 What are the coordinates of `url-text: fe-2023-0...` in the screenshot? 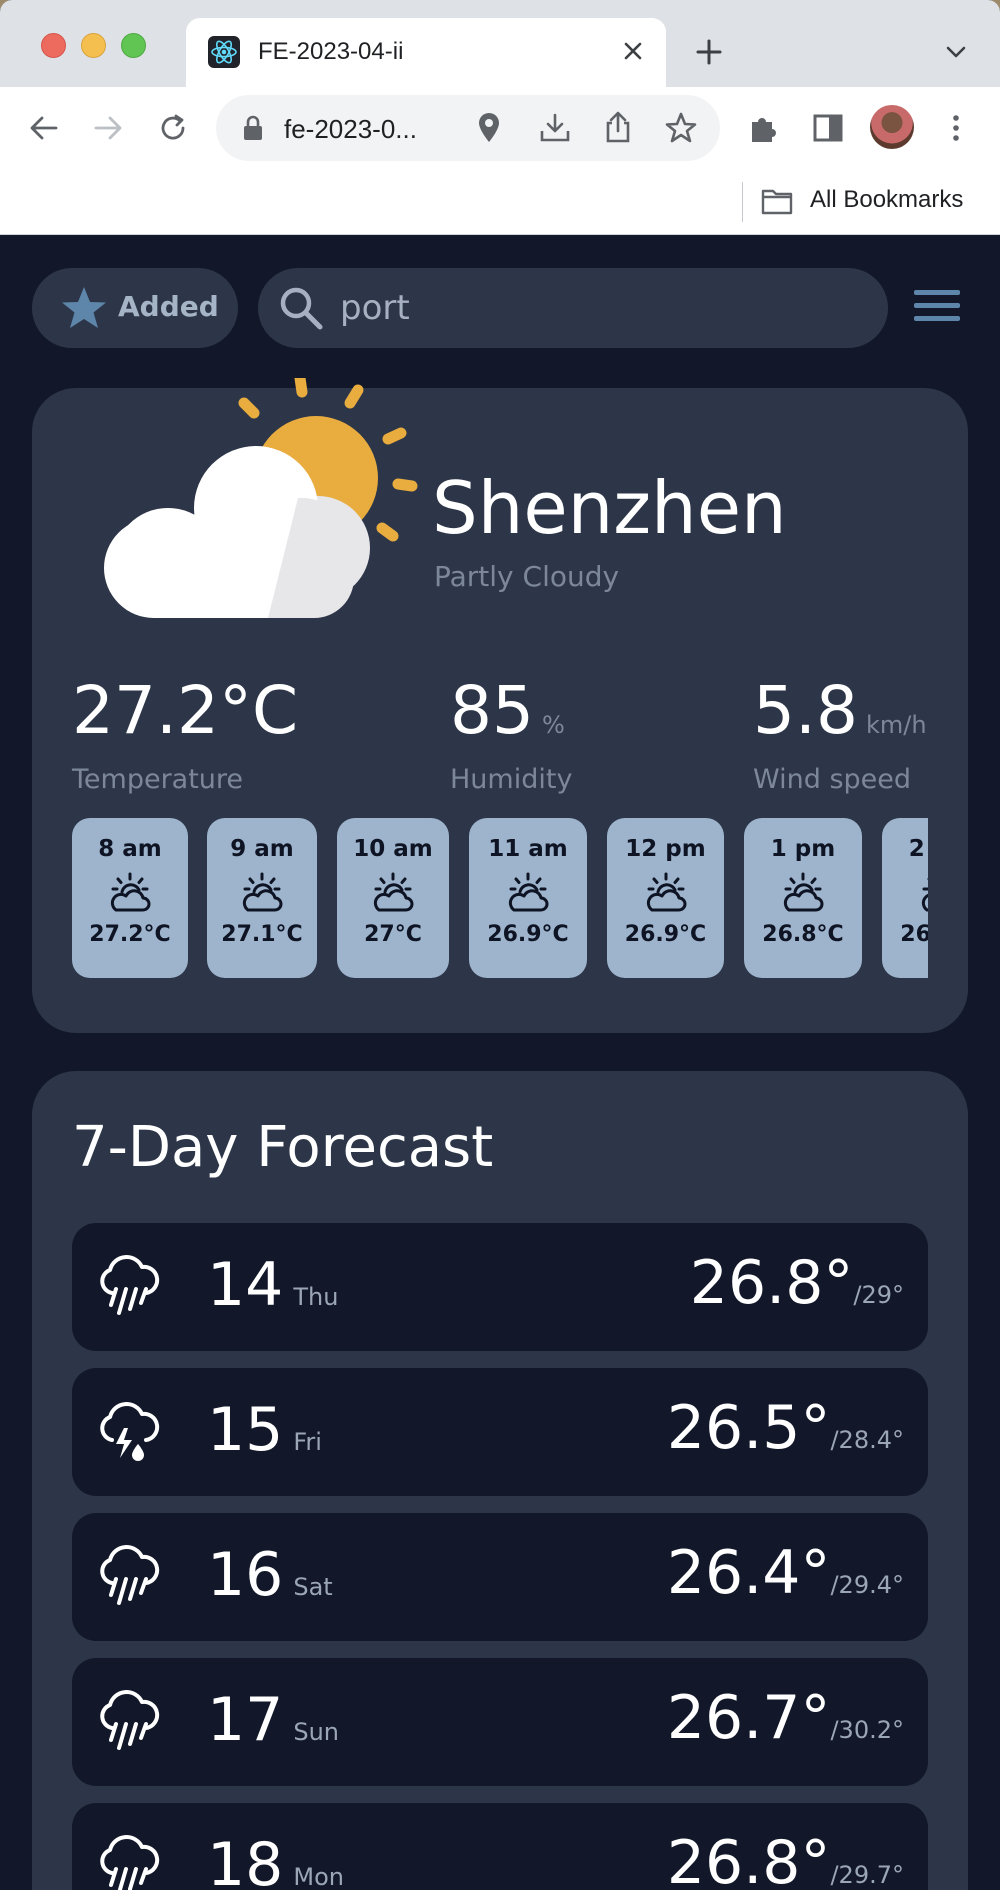 It's located at (350, 129).